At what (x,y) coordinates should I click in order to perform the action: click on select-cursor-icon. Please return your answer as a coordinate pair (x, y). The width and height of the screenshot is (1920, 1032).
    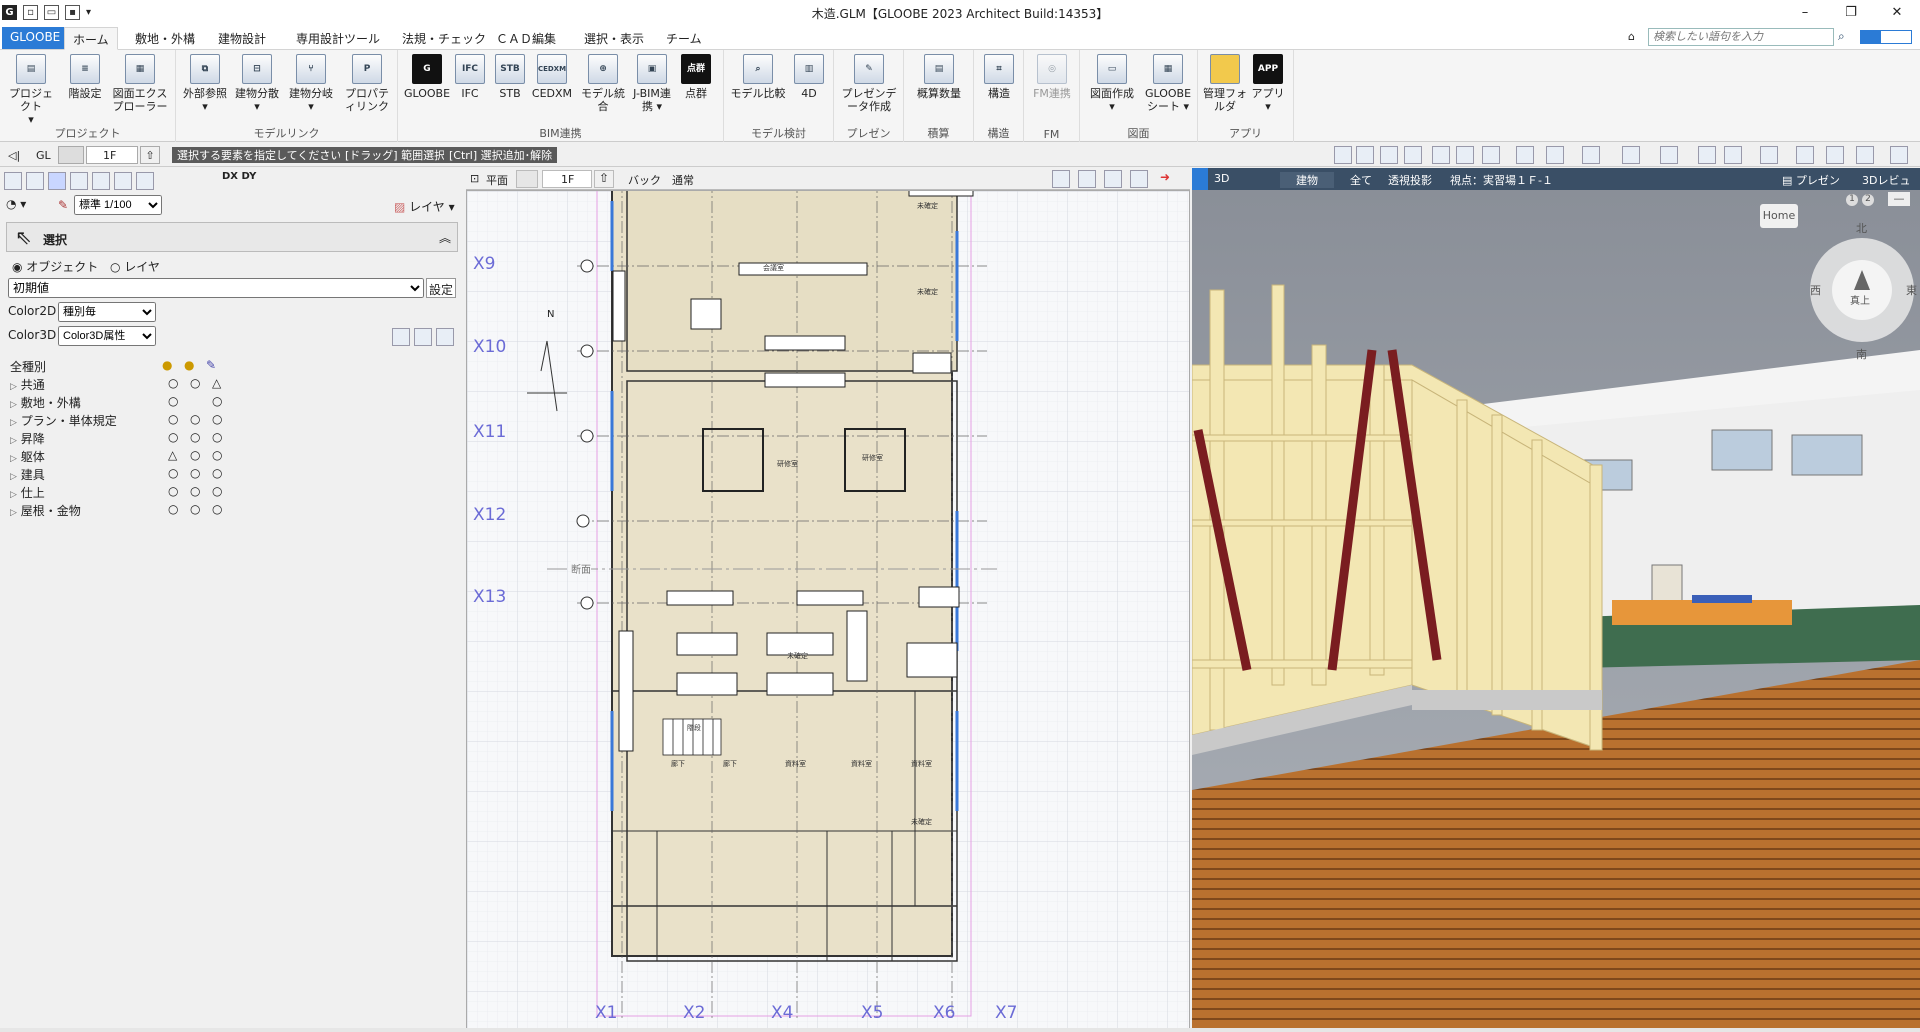
    Looking at the image, I should click on (1441, 155).